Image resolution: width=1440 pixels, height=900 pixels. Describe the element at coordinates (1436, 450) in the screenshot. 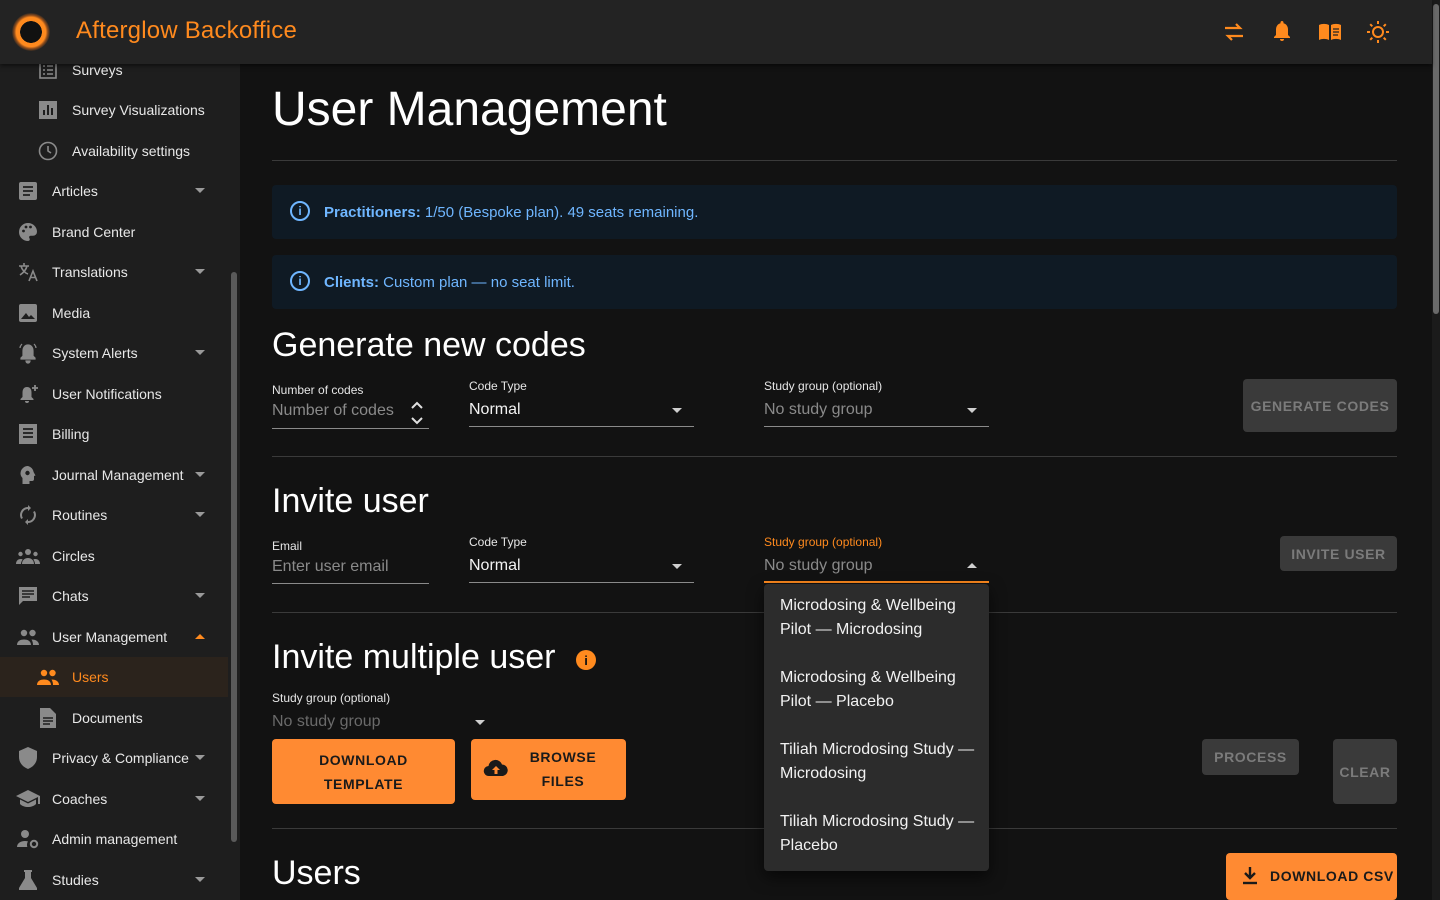

I see `page-scrollbar` at that location.